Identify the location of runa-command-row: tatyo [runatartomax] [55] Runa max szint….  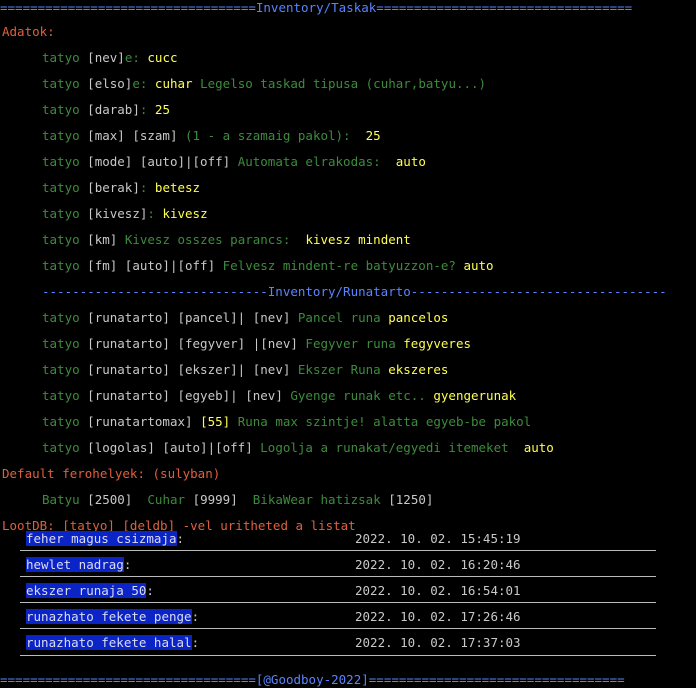
(287, 421).